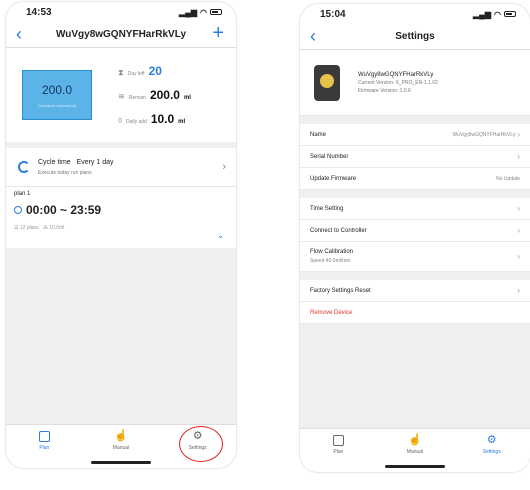 Image resolution: width=530 pixels, height=490 pixels. Describe the element at coordinates (57, 105) in the screenshot. I see `container-volume-label: Container volume(ml)` at that location.